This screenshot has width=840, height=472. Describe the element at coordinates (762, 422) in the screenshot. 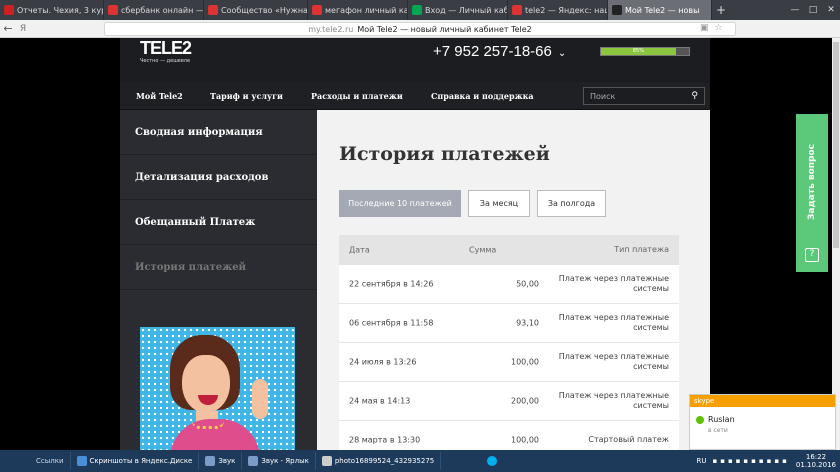

I see `skype-notification: skype Ruslan в сети` at that location.